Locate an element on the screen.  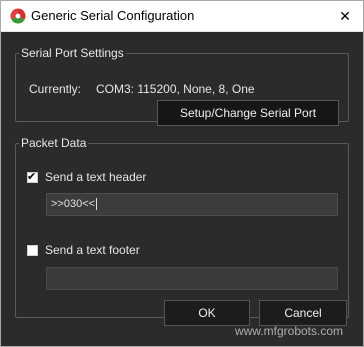
header-checkbox-label: Send a text header is located at coordinates (96, 177).